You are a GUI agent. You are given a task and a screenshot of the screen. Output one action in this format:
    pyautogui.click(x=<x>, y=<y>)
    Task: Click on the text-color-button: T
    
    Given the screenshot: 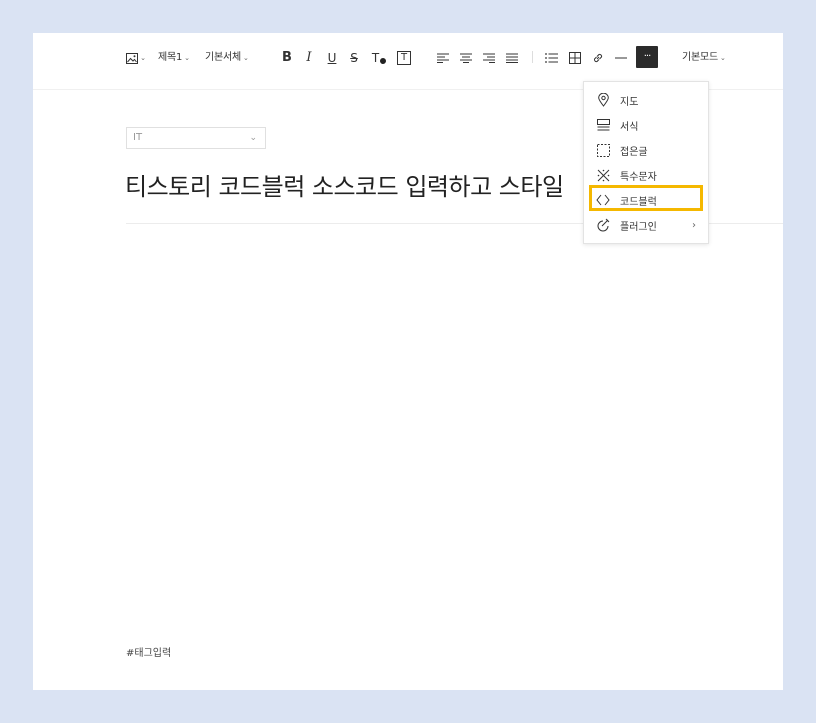 What is the action you would take?
    pyautogui.click(x=379, y=58)
    